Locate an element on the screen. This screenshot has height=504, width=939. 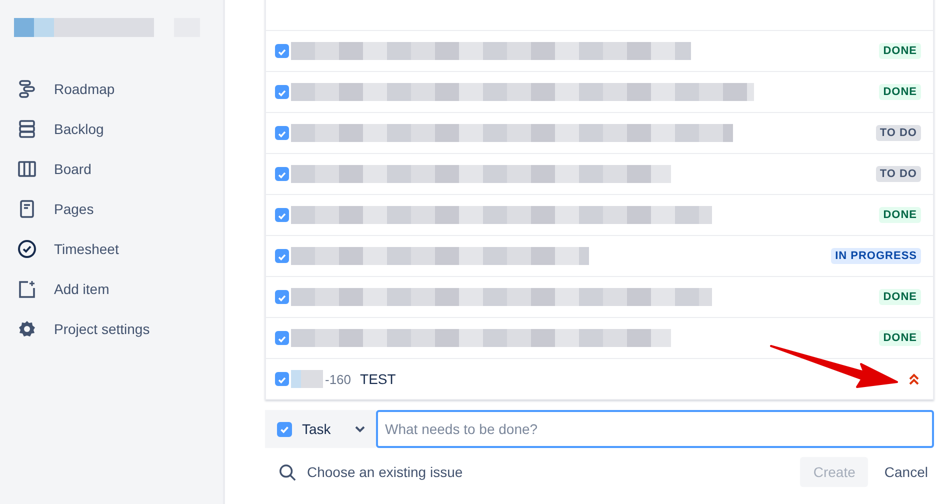
redacted-text is located at coordinates (307, 379).